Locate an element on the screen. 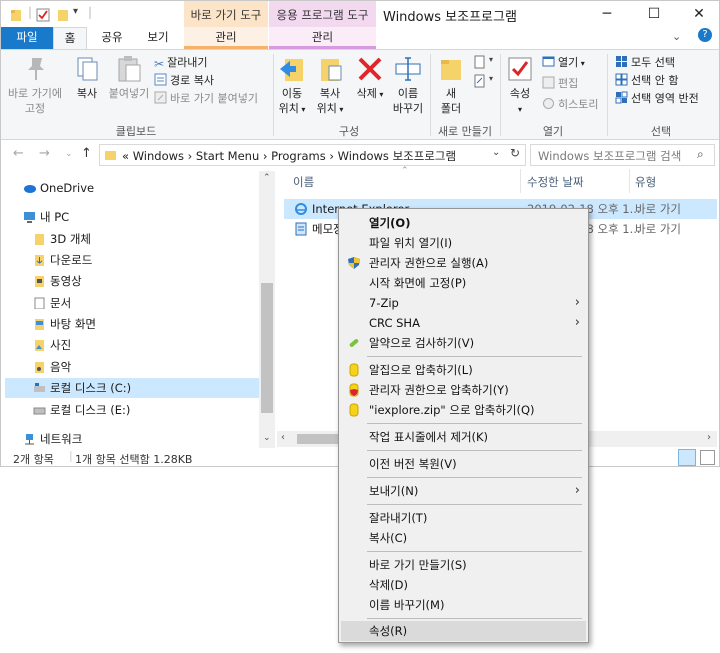 Image resolution: width=720 pixels, height=653 pixels. address-dropdown-icon: ⌄ is located at coordinates (496, 152).